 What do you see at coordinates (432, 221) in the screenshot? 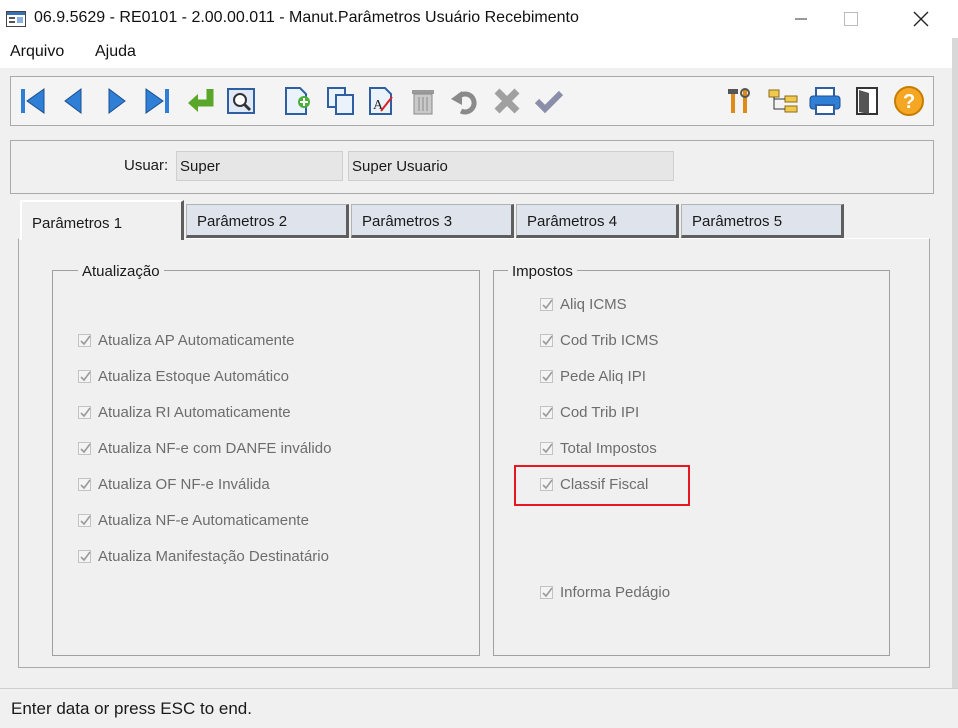
I see `tab-parametros-3: Parâmetros 3` at bounding box center [432, 221].